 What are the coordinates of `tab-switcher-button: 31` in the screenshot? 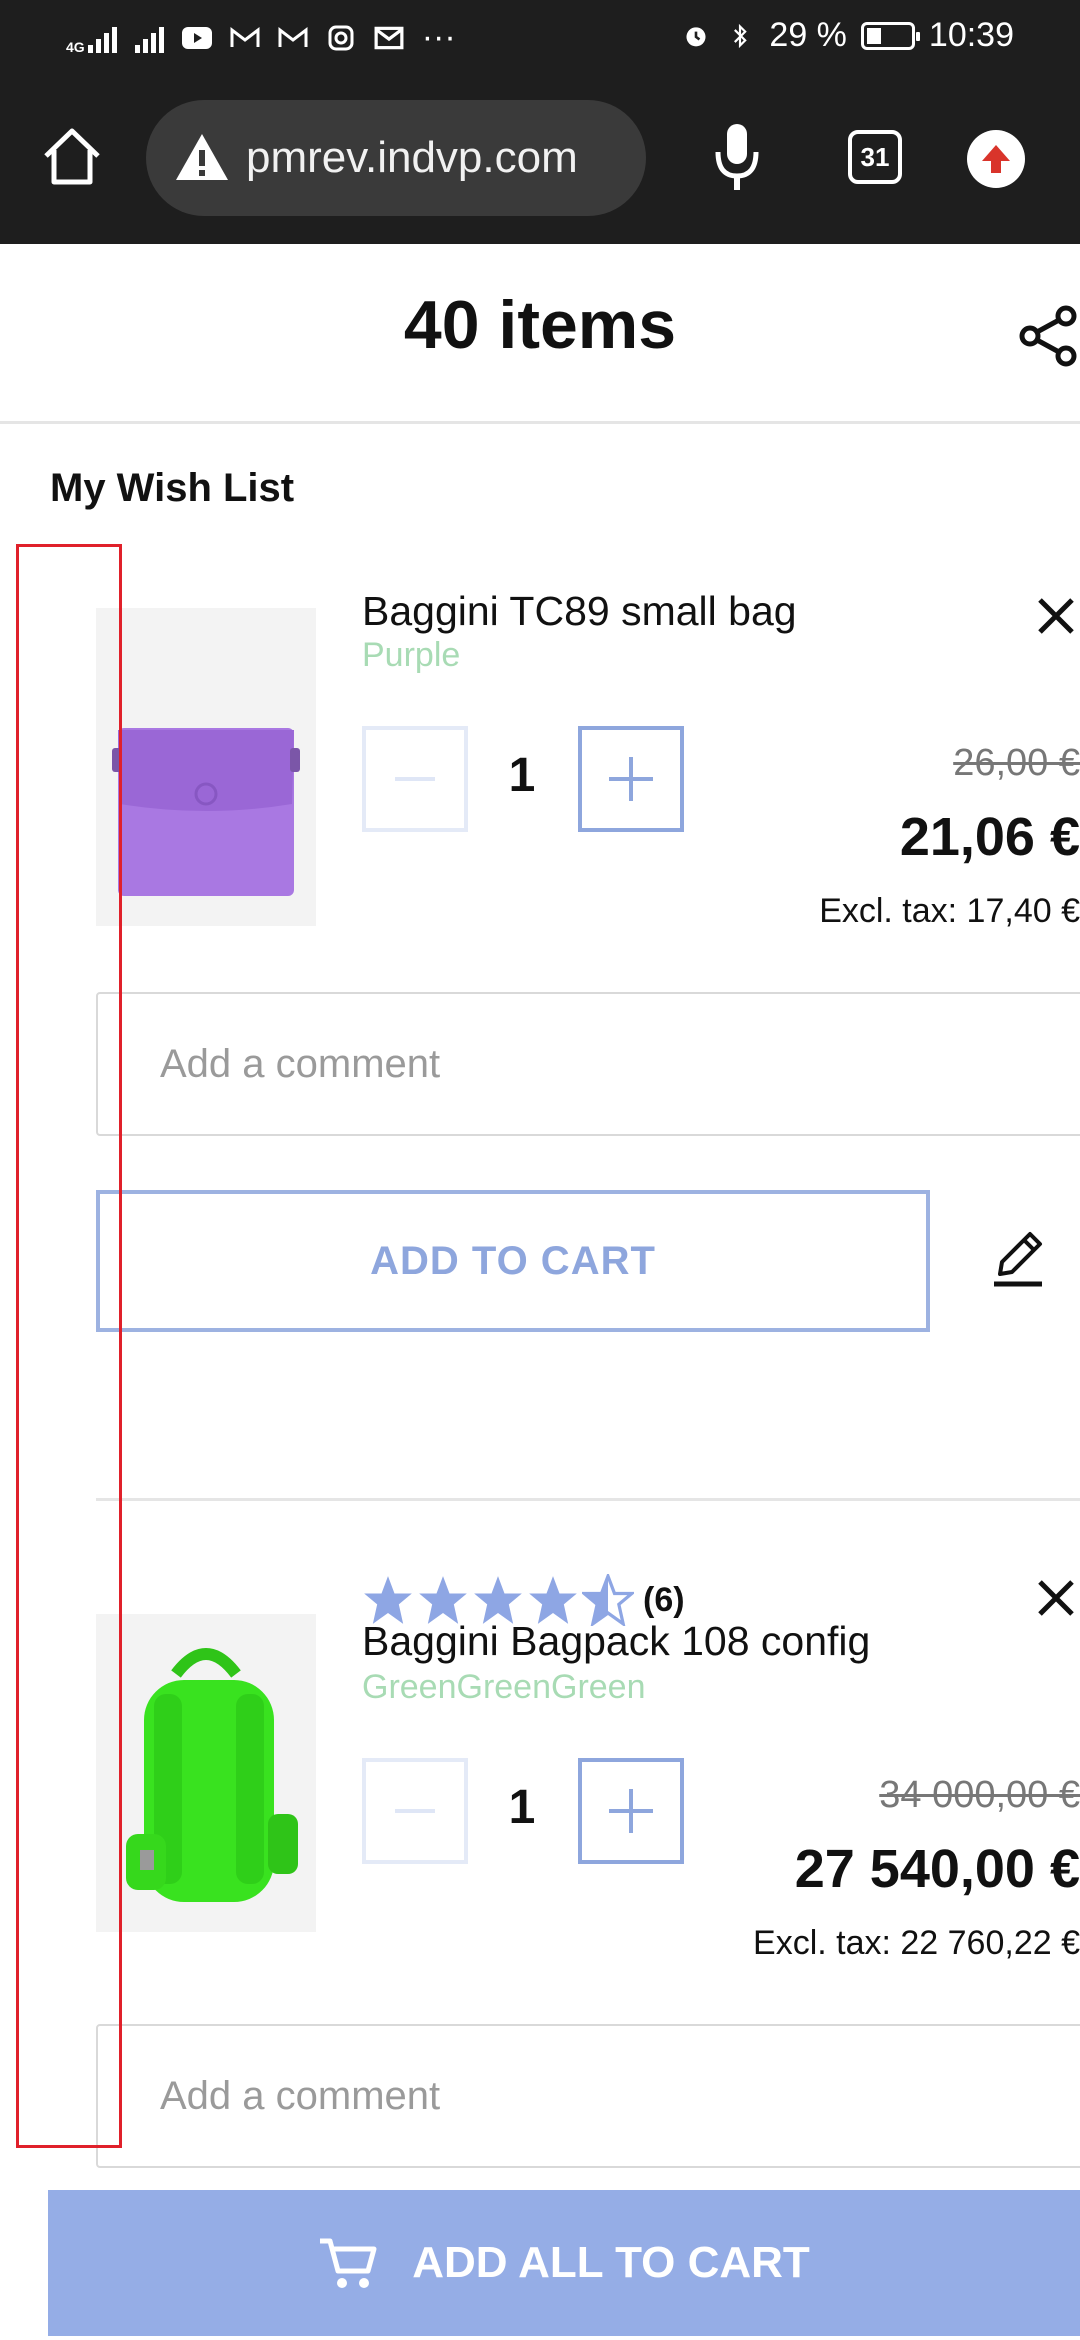 It's located at (875, 157).